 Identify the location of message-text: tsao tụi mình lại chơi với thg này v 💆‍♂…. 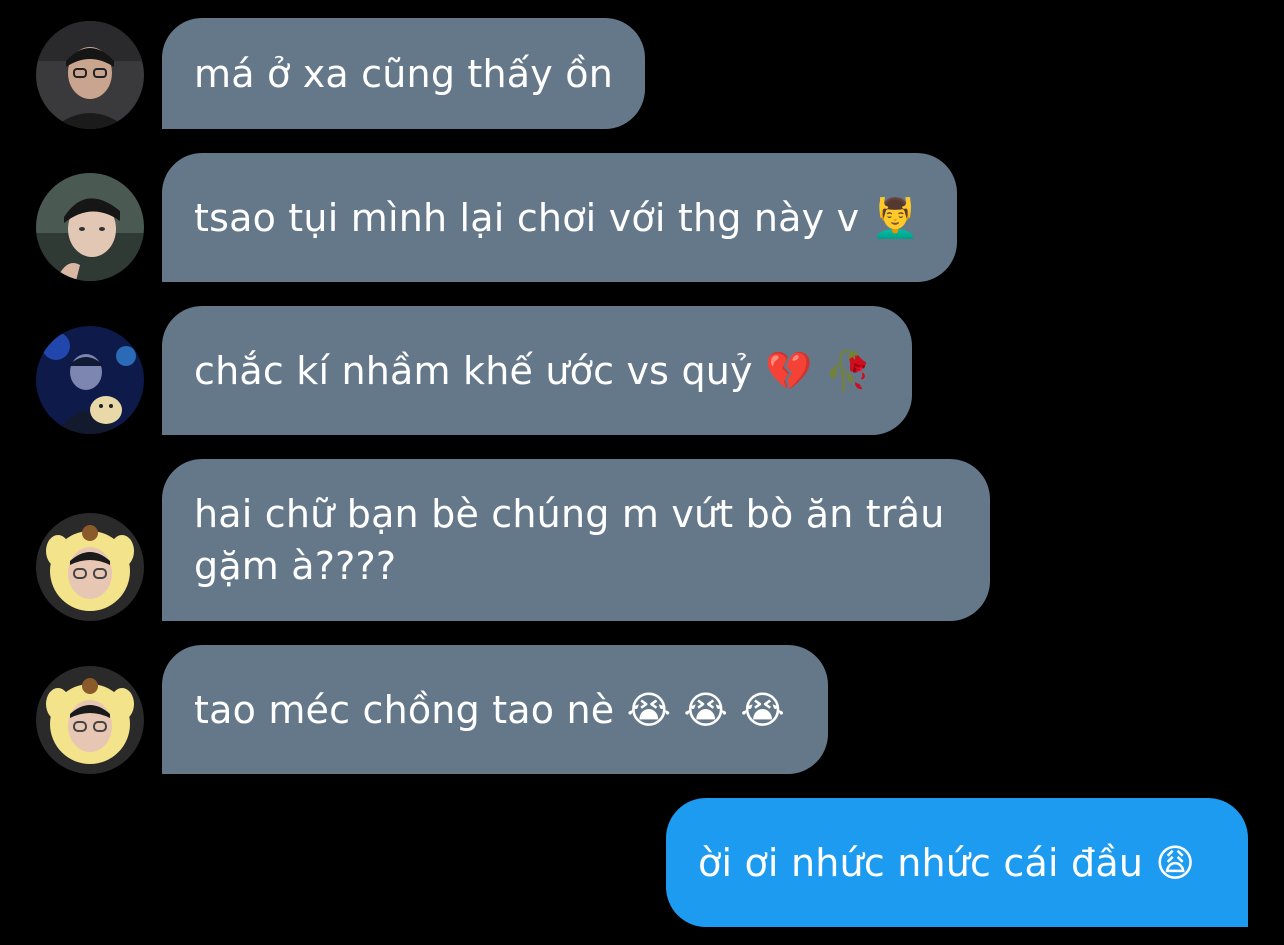
(557, 217).